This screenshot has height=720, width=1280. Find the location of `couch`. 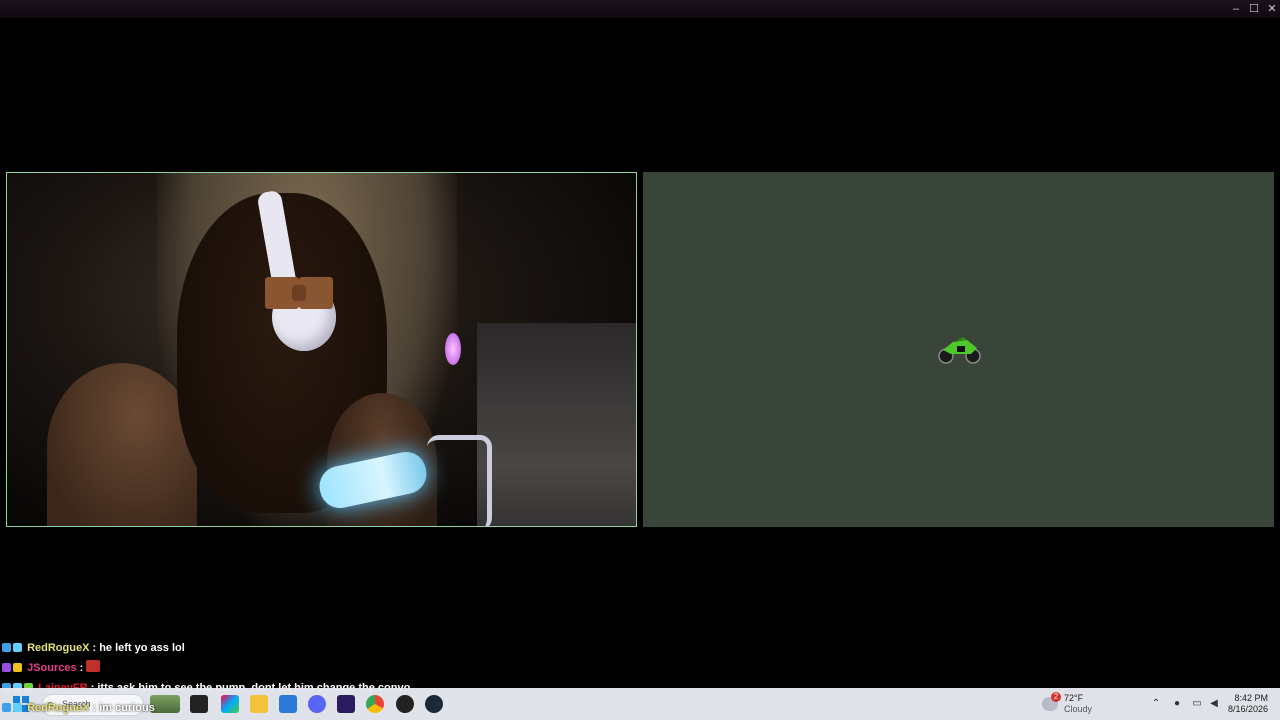

couch is located at coordinates (556, 424).